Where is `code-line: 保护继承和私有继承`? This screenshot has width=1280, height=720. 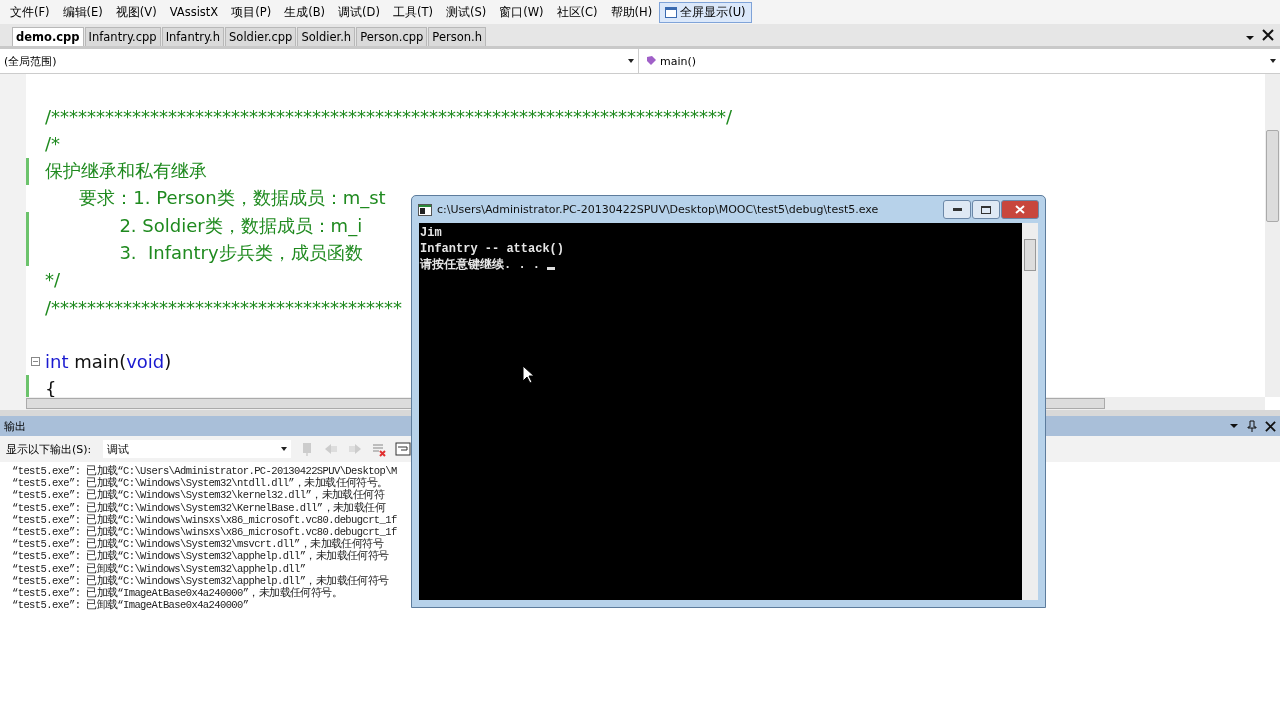
code-line: 保护继承和私有继承 is located at coordinates (126, 171).